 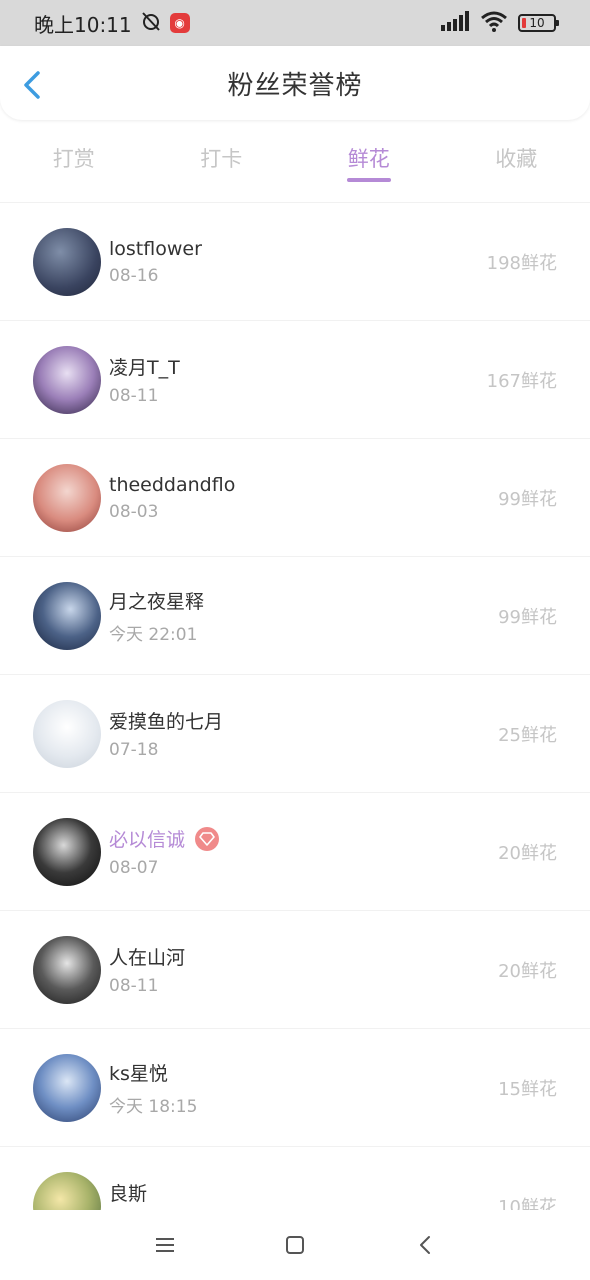 What do you see at coordinates (455, 23) in the screenshot?
I see `signal-icon` at bounding box center [455, 23].